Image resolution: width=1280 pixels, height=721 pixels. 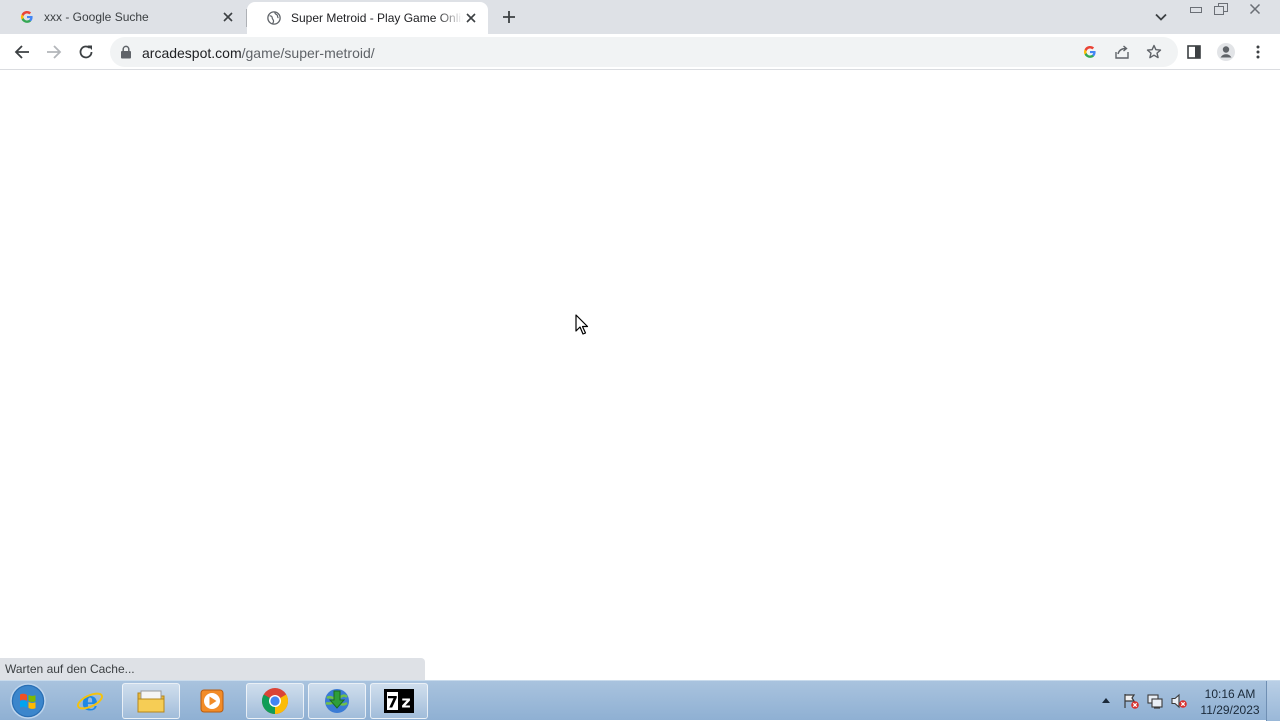 I want to click on plus-icon, so click(x=509, y=17).